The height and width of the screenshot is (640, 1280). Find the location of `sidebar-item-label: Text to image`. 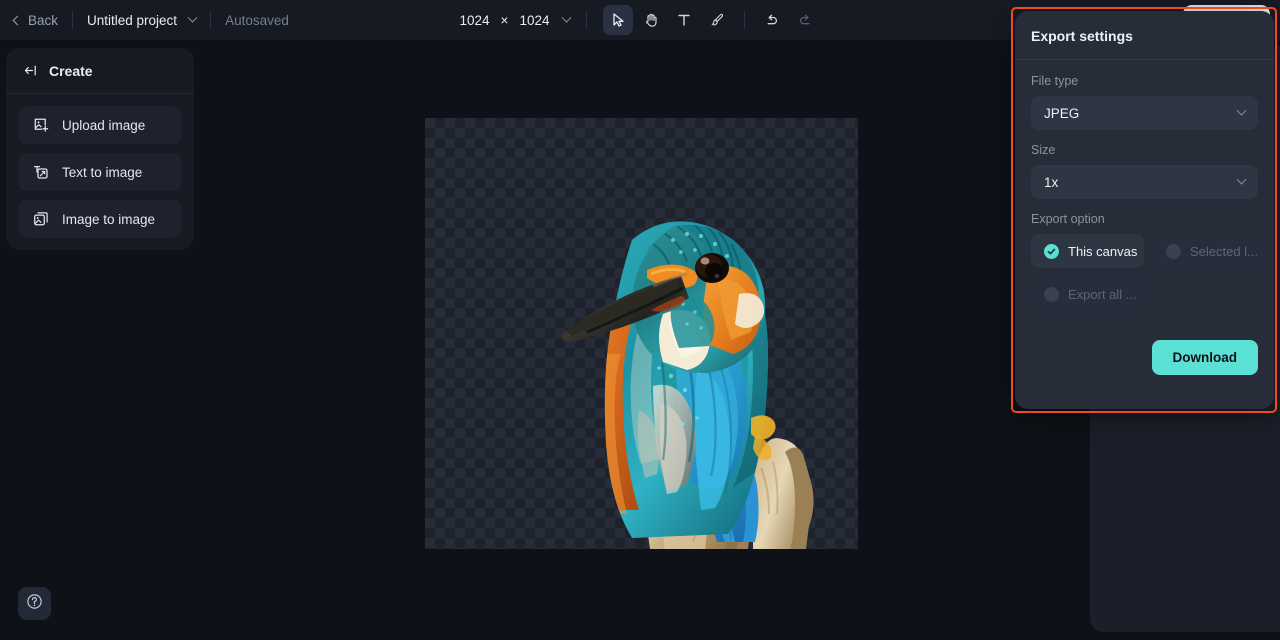

sidebar-item-label: Text to image is located at coordinates (102, 172).